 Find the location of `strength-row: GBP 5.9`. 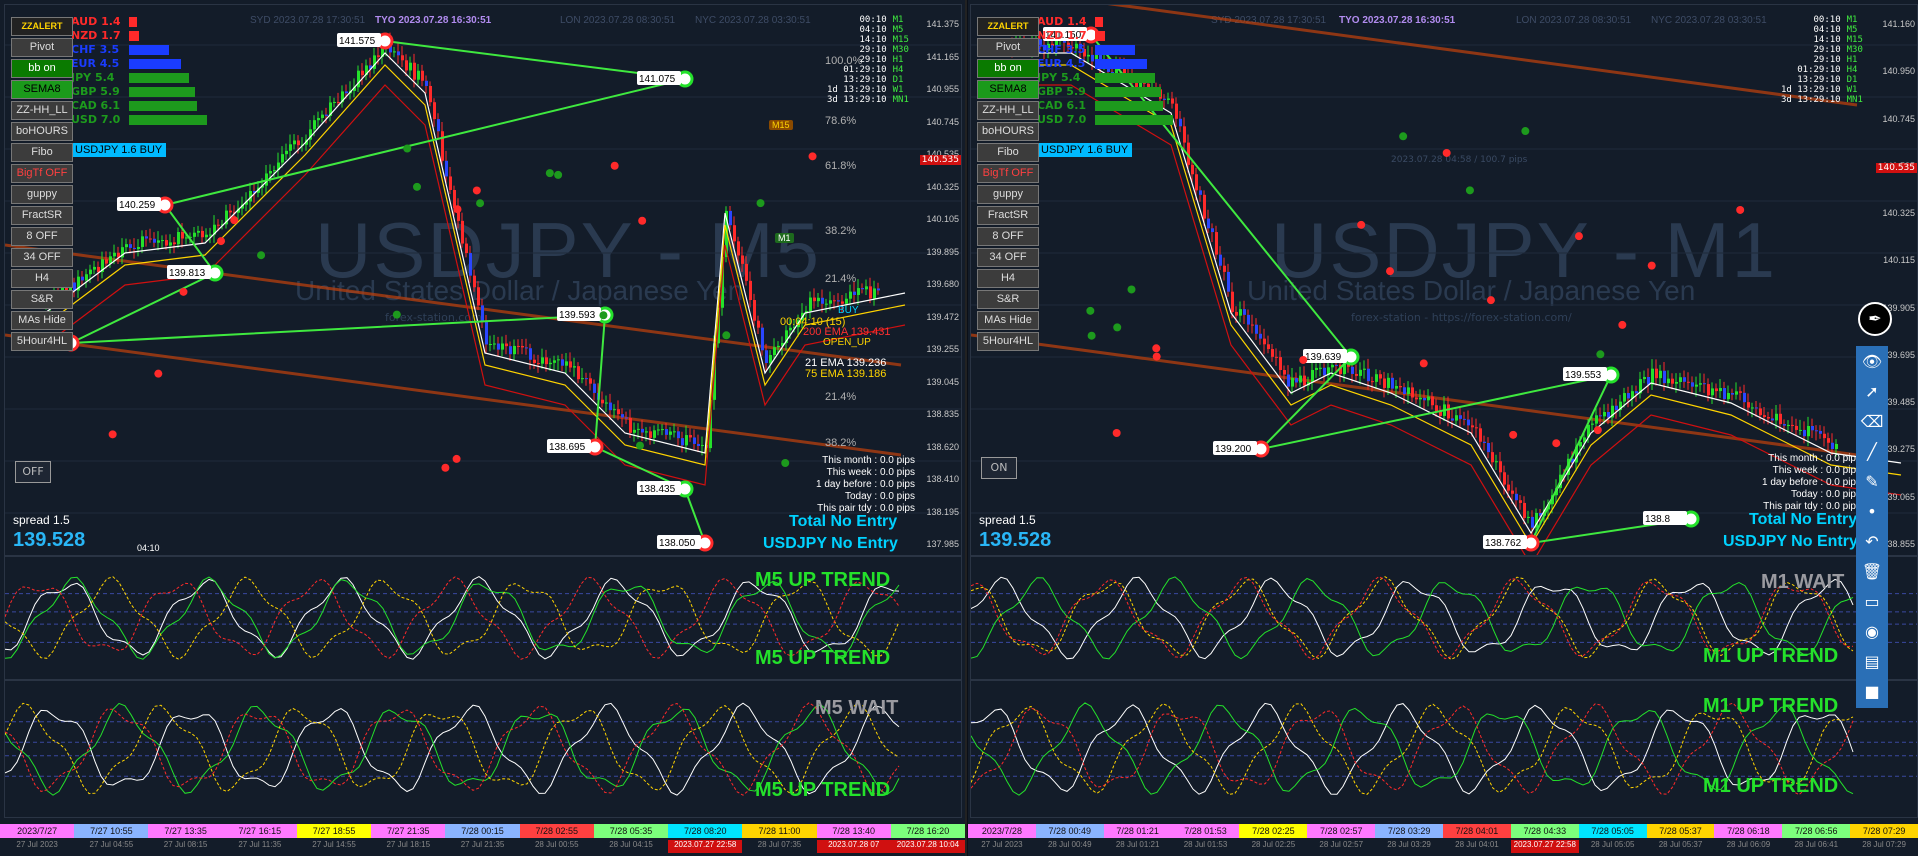

strength-row: GBP 5.9 is located at coordinates (139, 91).